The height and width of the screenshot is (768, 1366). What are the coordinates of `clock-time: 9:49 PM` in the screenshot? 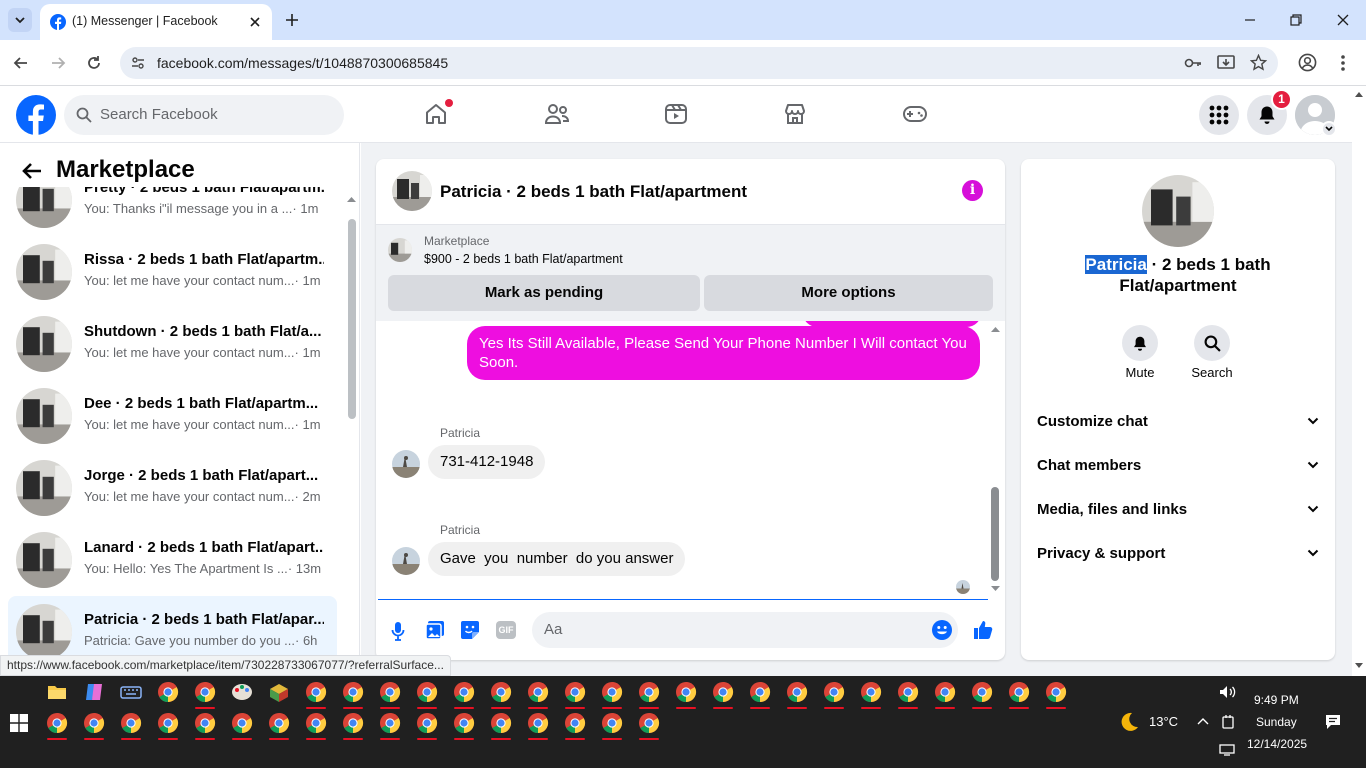 It's located at (1276, 700).